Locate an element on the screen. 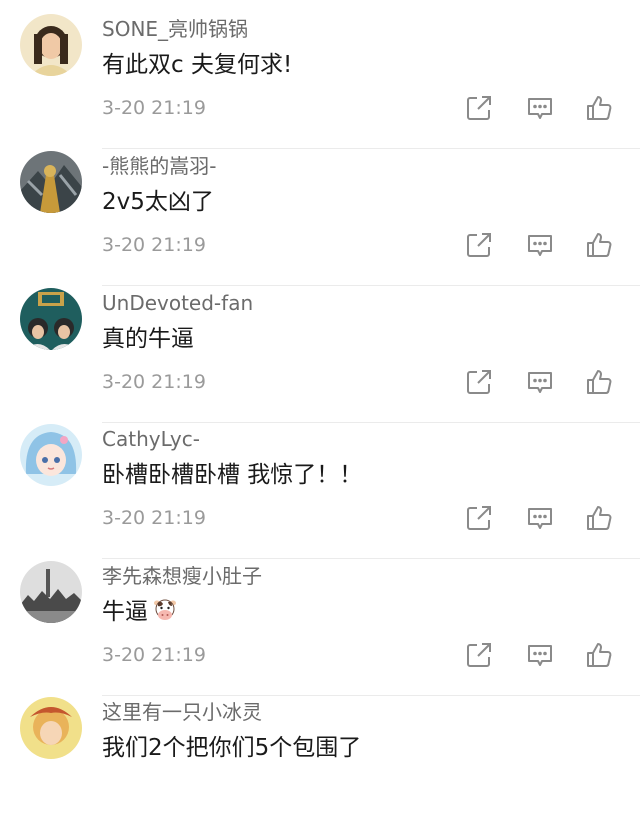  comment-text: 有此双c 夫复何求! is located at coordinates (197, 65).